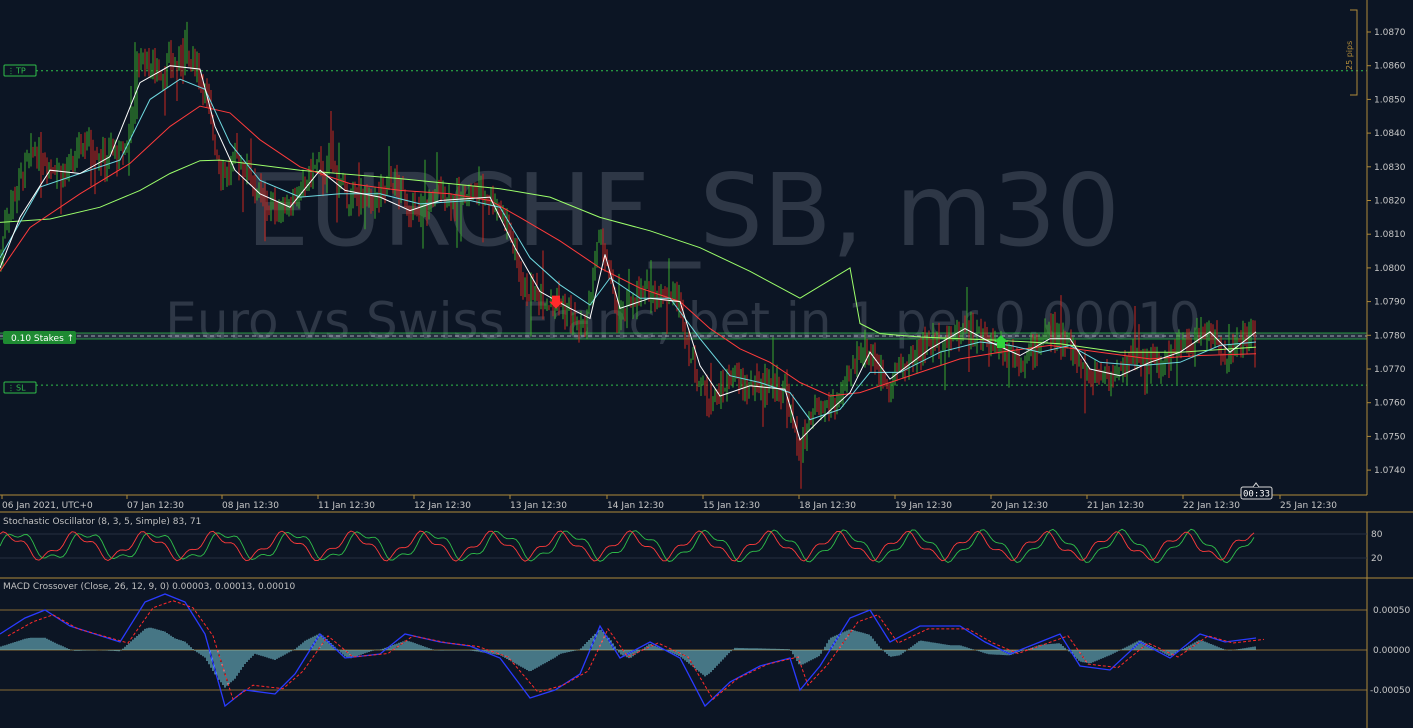  What do you see at coordinates (731, 506) in the screenshot?
I see `time-tick-label: 15 Jan 12:30` at bounding box center [731, 506].